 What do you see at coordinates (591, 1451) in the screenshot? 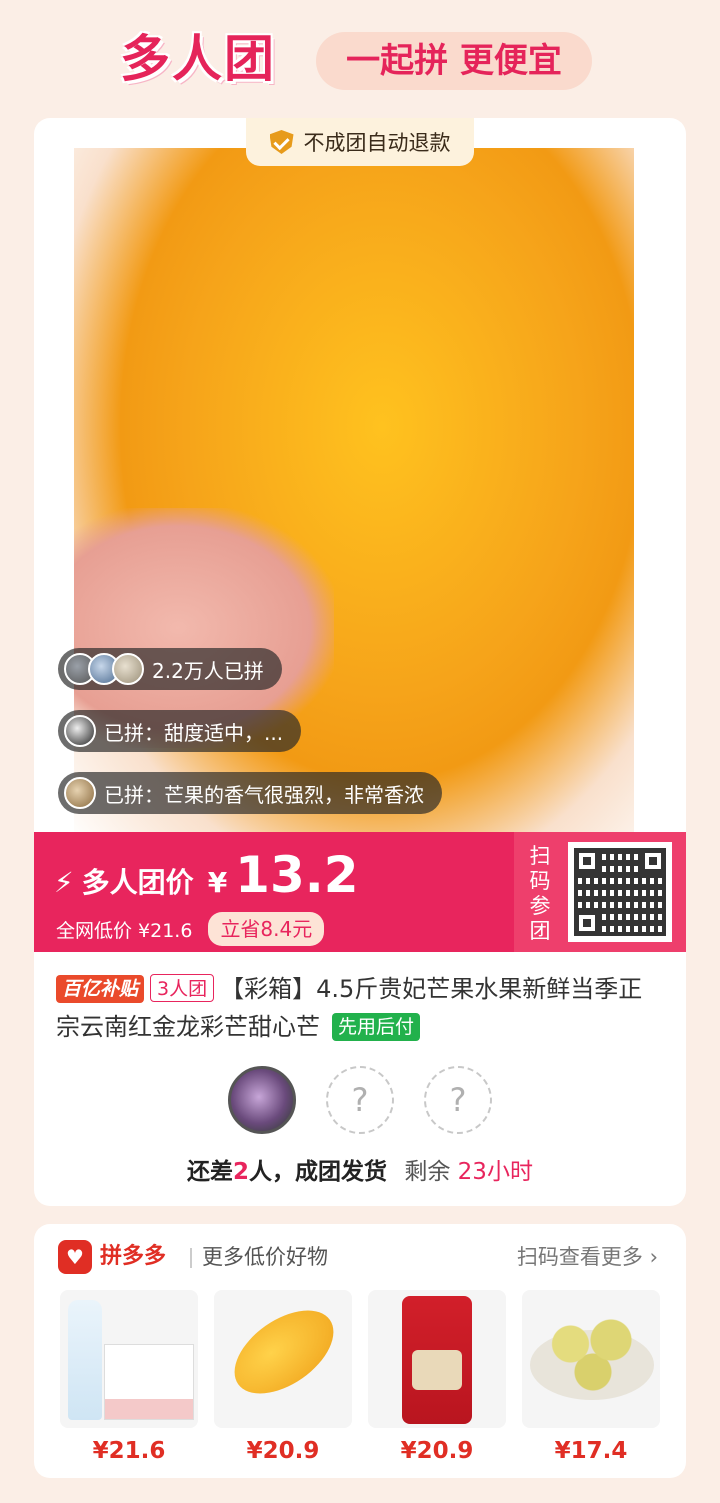
I see `item-price: ¥17.4` at bounding box center [591, 1451].